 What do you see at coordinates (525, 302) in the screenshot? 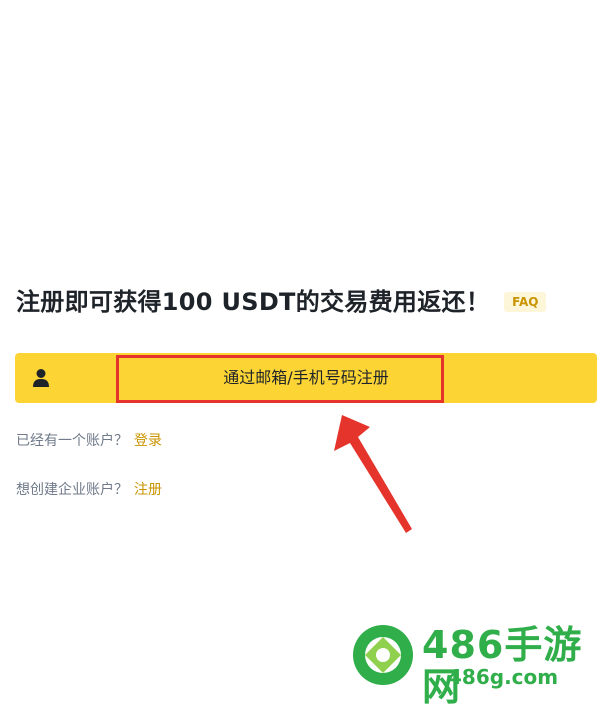
I see `faq-link: FAQ` at bounding box center [525, 302].